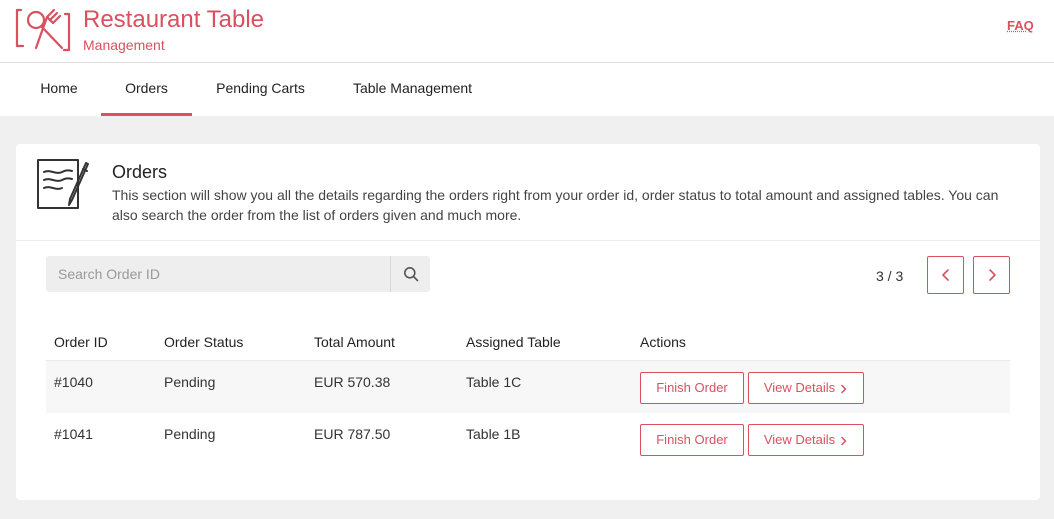 The height and width of the screenshot is (519, 1054). Describe the element at coordinates (81, 342) in the screenshot. I see `column-header-order-id: Order ID` at that location.